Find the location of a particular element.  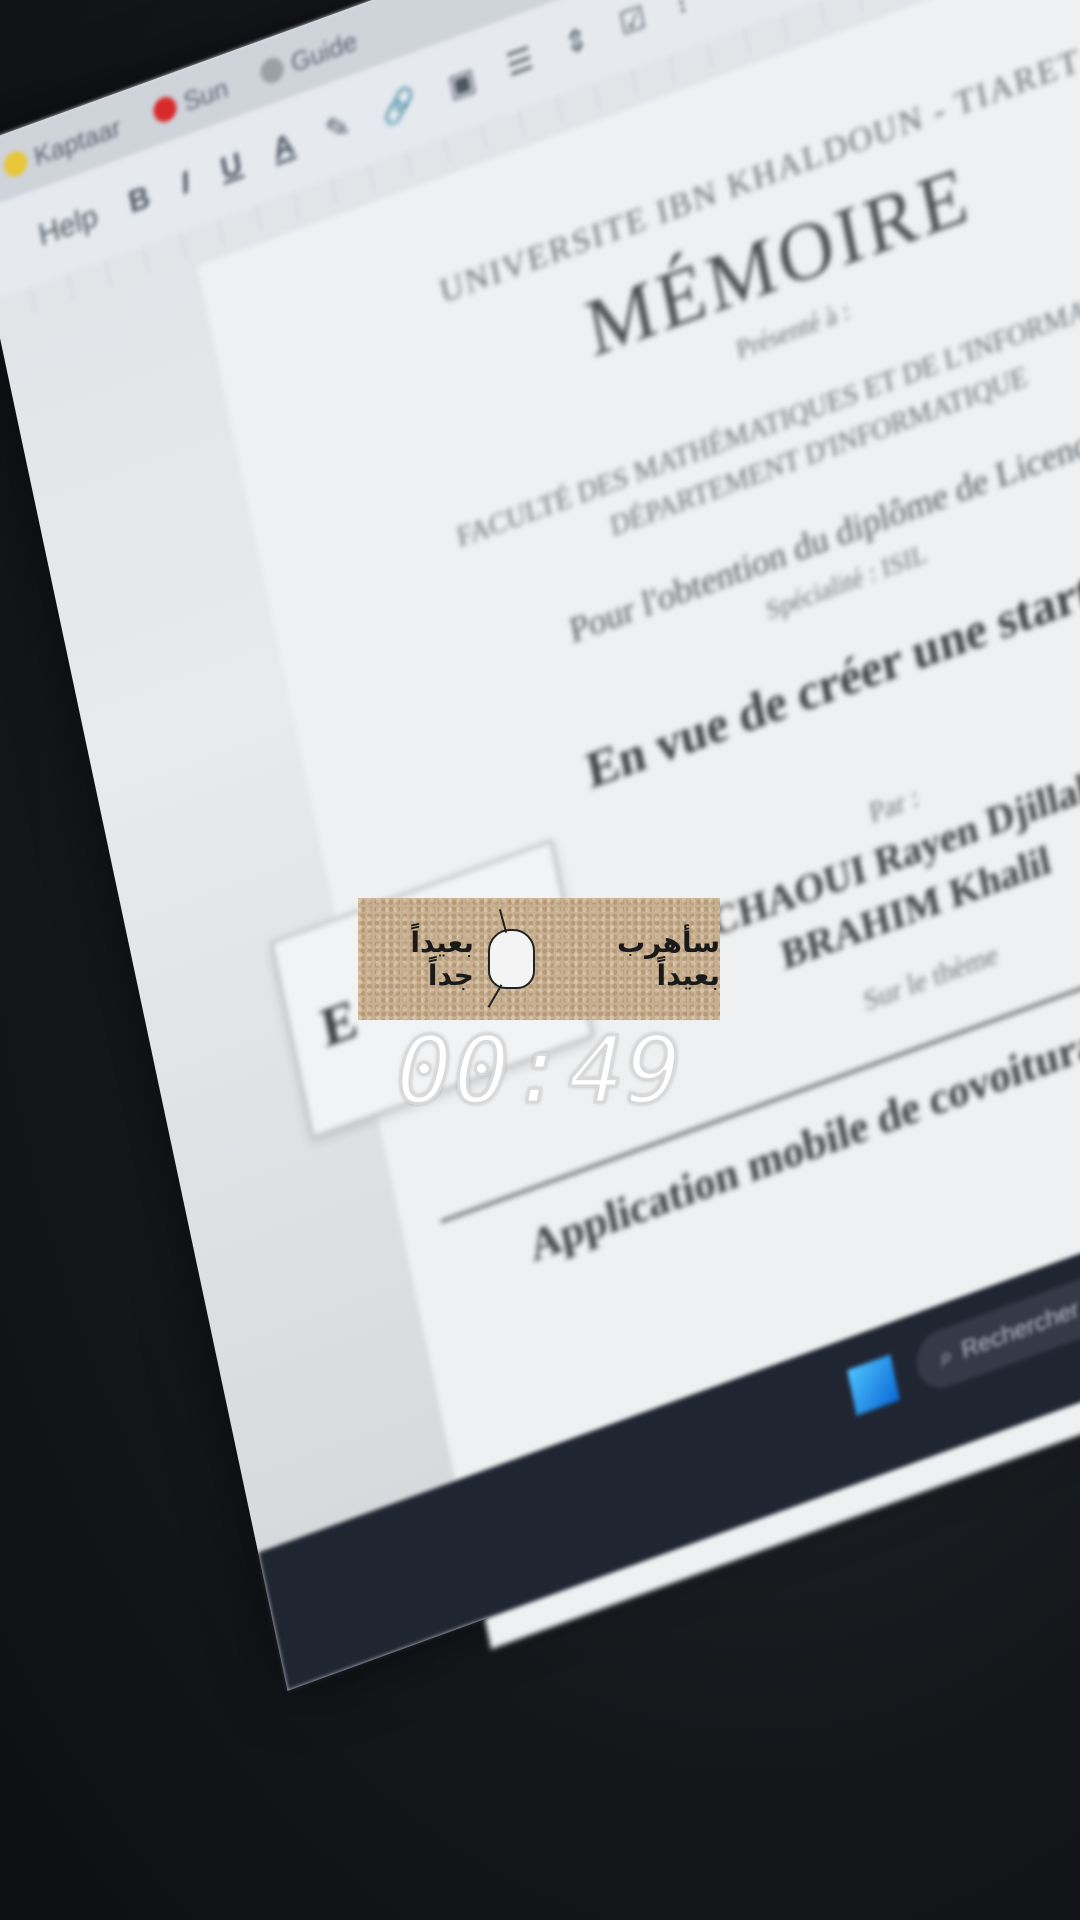

highlight-icon: ✎ is located at coordinates (337, 128).